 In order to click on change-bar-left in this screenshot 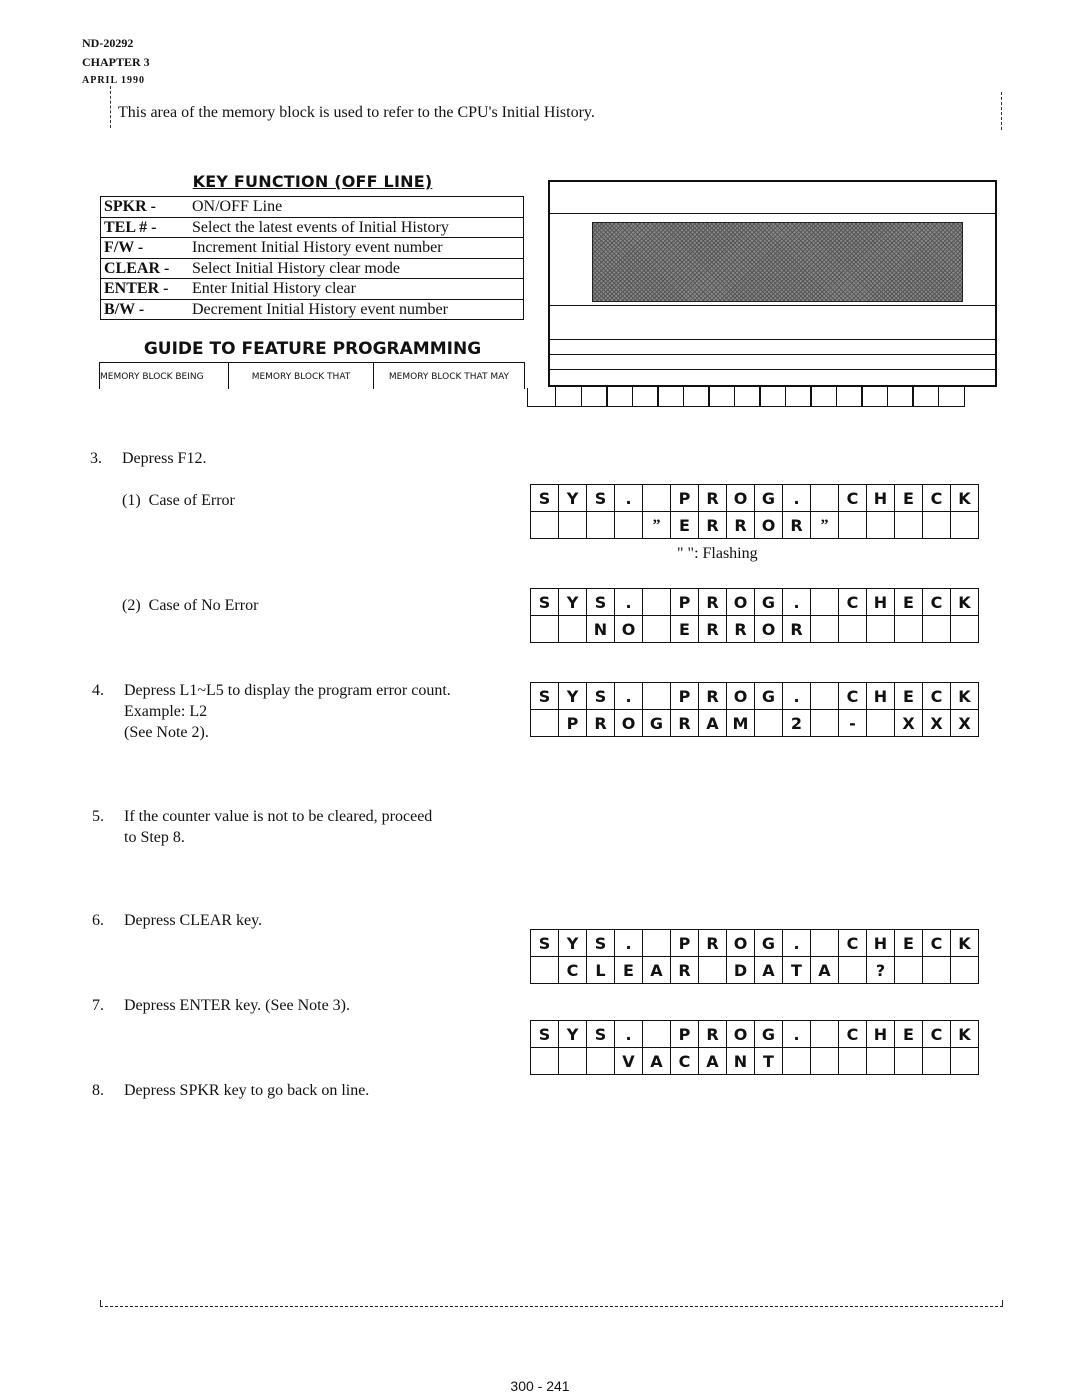, I will do `click(110, 107)`.